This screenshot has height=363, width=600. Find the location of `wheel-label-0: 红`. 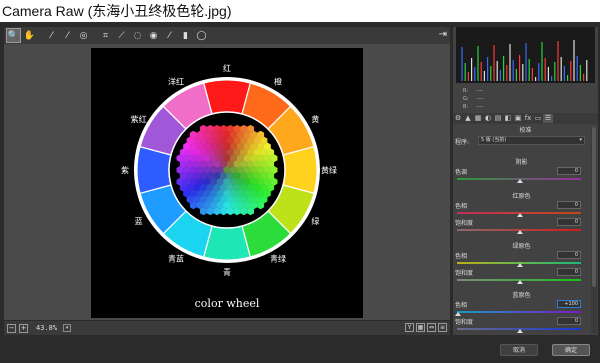

wheel-label-0: 红 is located at coordinates (227, 68).